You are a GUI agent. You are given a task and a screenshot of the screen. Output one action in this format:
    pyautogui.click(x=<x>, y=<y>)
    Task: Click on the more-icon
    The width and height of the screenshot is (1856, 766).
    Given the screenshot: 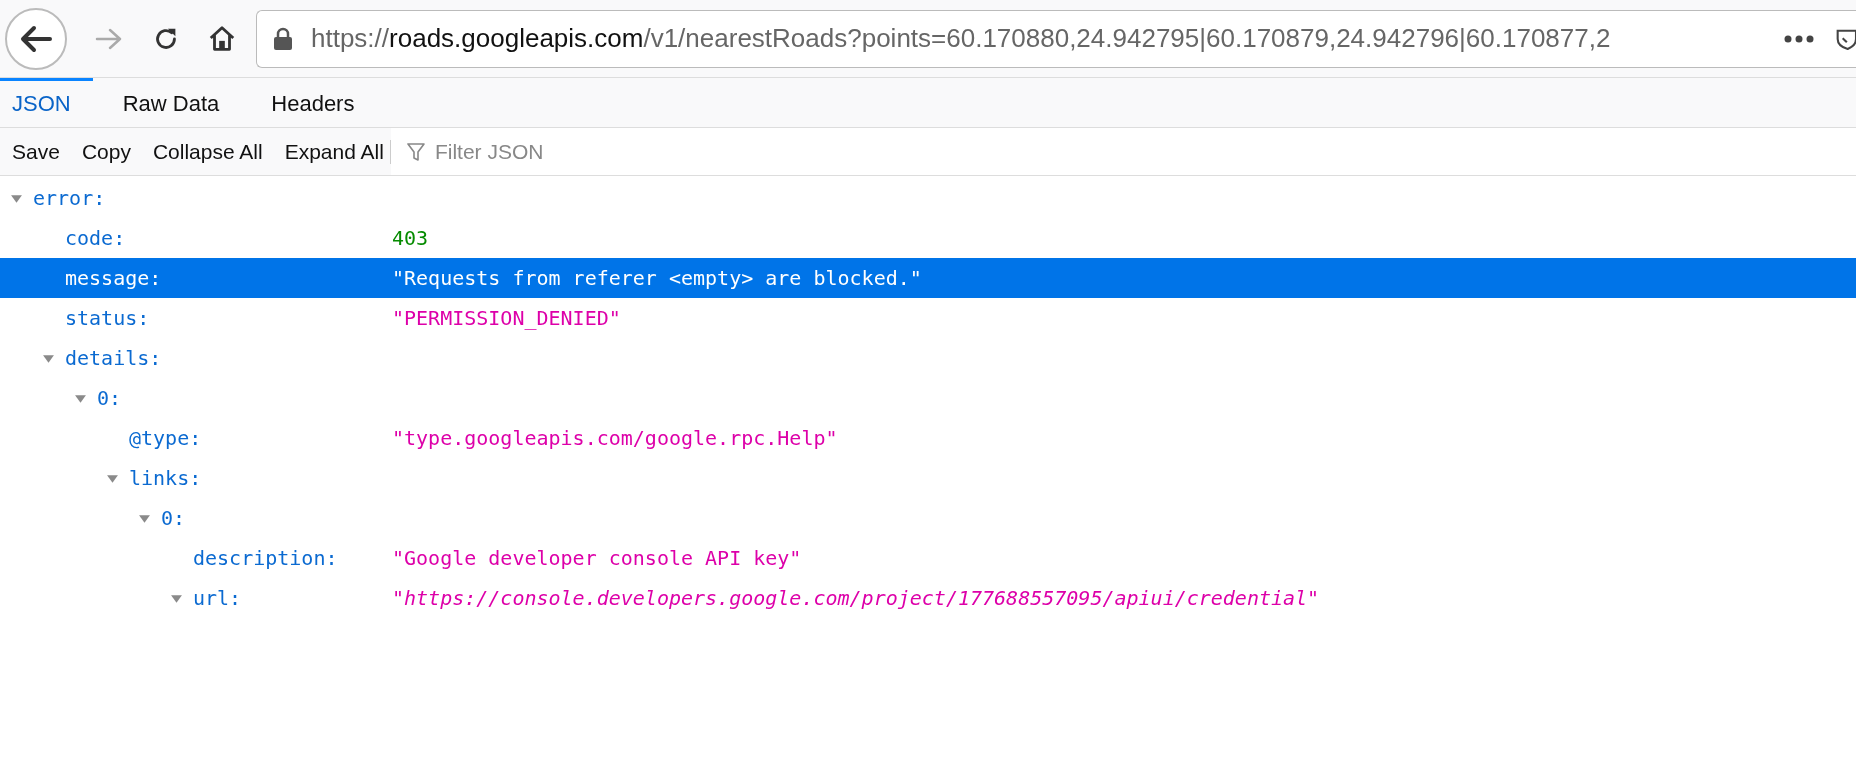 What is the action you would take?
    pyautogui.click(x=1799, y=38)
    